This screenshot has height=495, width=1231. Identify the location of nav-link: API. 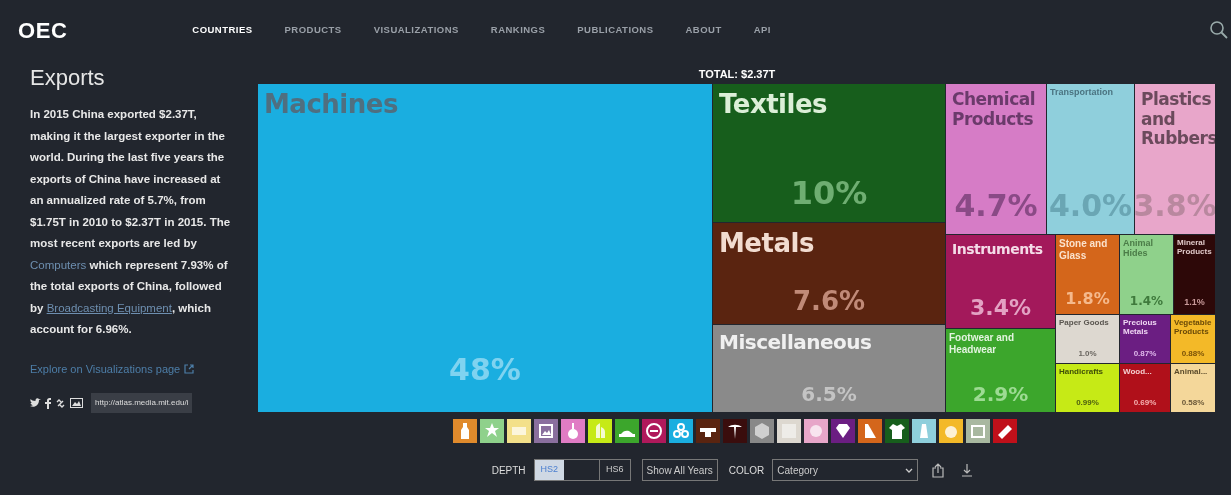
(762, 30).